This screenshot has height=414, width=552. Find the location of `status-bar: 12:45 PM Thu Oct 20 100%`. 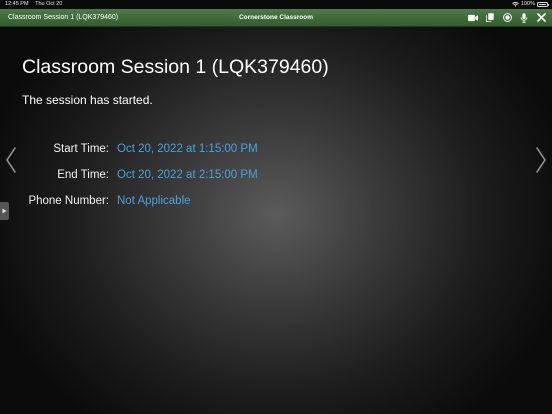

status-bar: 12:45 PM Thu Oct 20 100% is located at coordinates (276, 4).